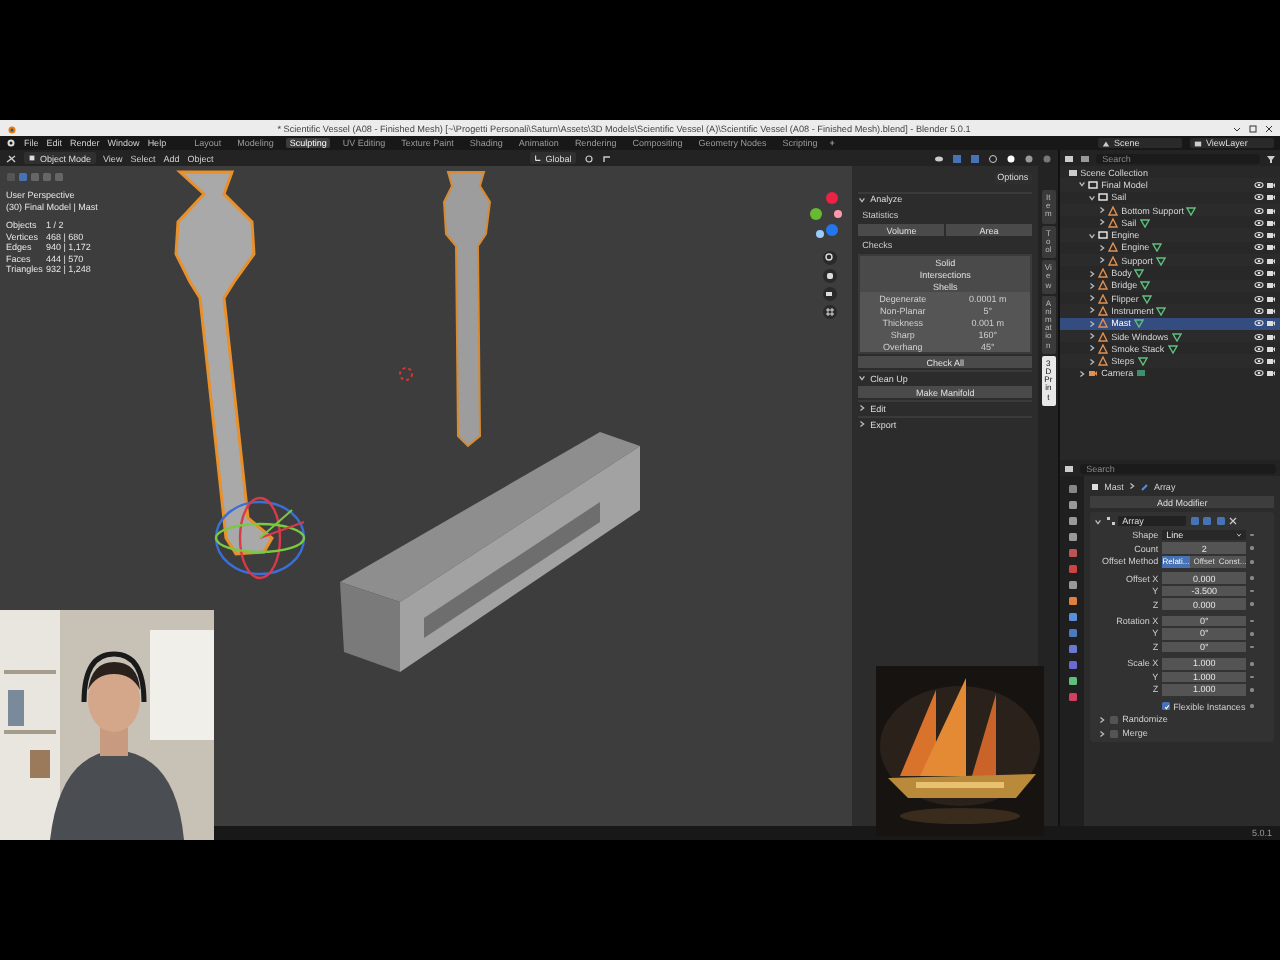 The width and height of the screenshot is (1280, 960). What do you see at coordinates (1103, 235) in the screenshot?
I see `collection-icon` at bounding box center [1103, 235].